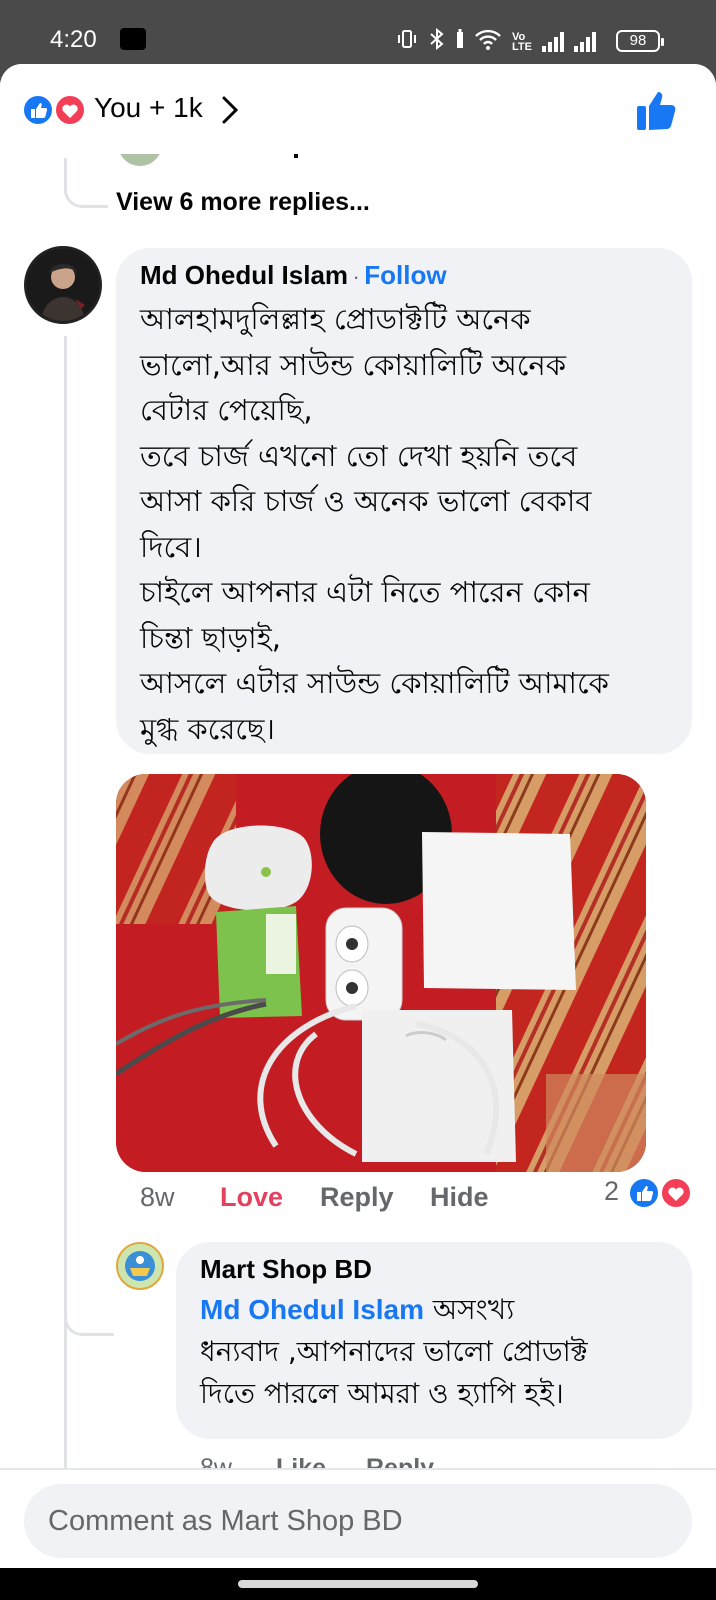 This screenshot has width=716, height=1600. I want to click on battery-saver-icon, so click(460, 42).